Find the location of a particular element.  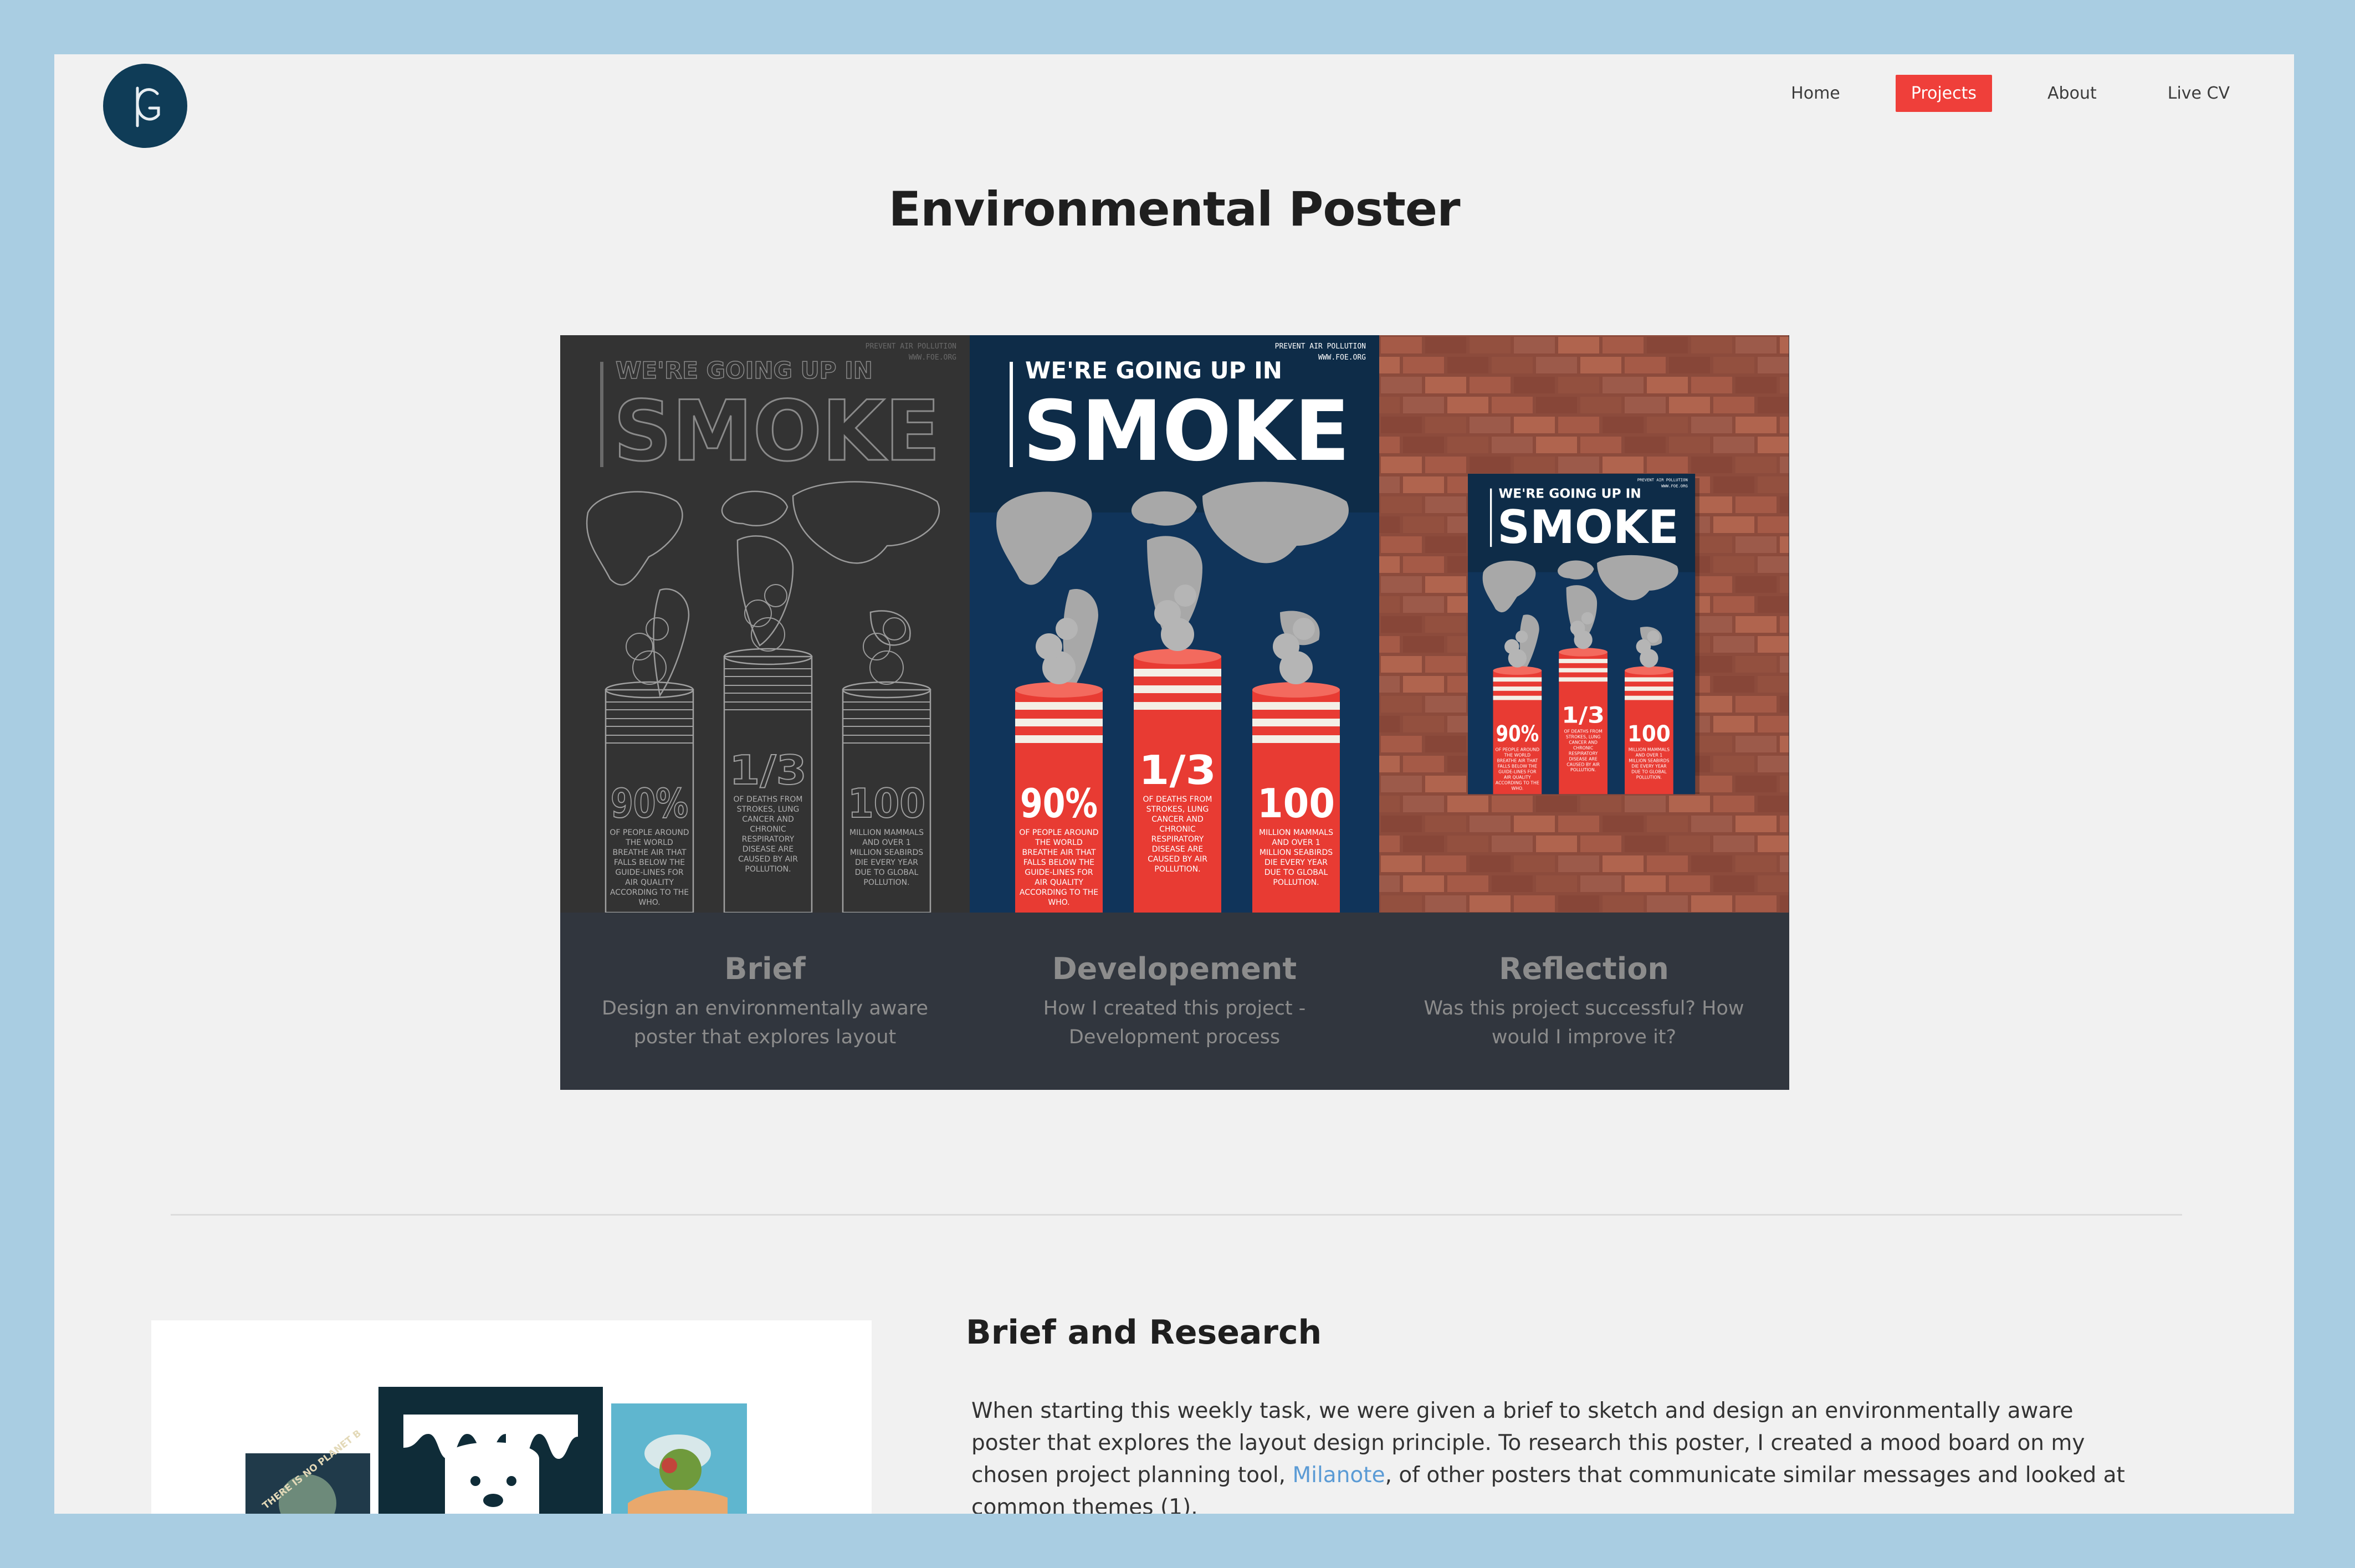

nav-home: Home is located at coordinates (1815, 93).